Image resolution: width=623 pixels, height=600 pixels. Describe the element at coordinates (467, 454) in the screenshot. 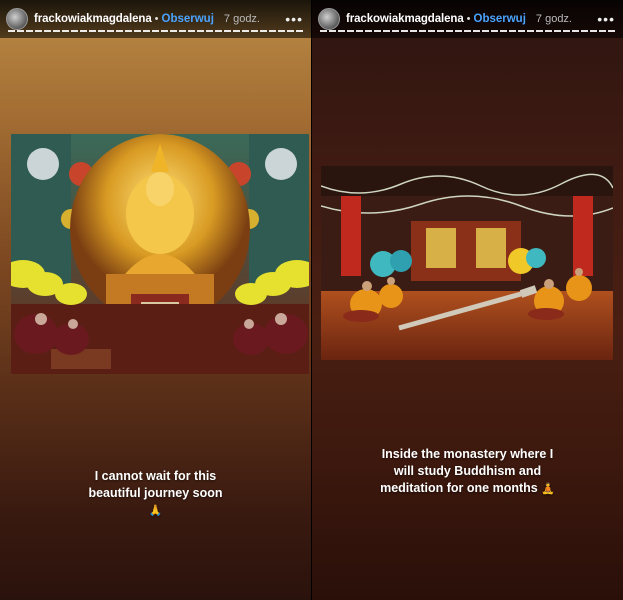

I see `caption-line: Inside the monastery where I` at that location.